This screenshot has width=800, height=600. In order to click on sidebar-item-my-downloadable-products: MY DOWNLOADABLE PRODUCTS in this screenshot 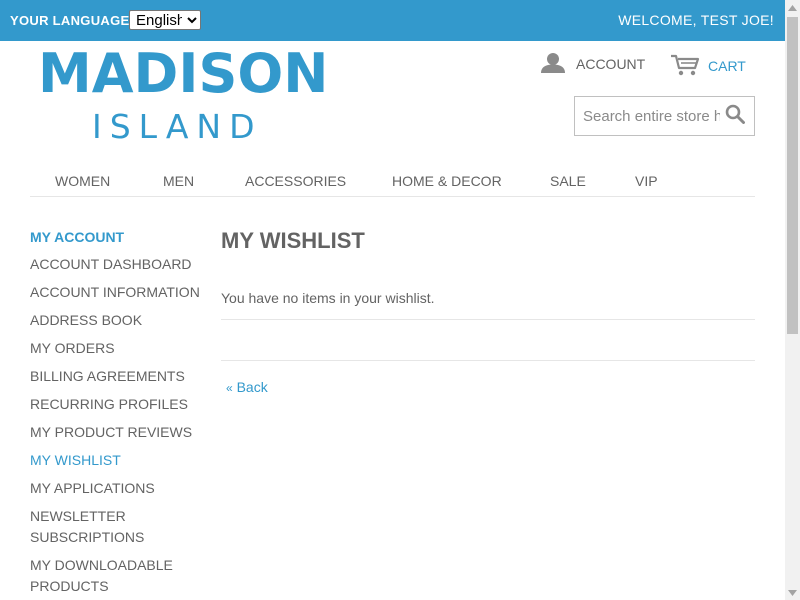, I will do `click(110, 576)`.